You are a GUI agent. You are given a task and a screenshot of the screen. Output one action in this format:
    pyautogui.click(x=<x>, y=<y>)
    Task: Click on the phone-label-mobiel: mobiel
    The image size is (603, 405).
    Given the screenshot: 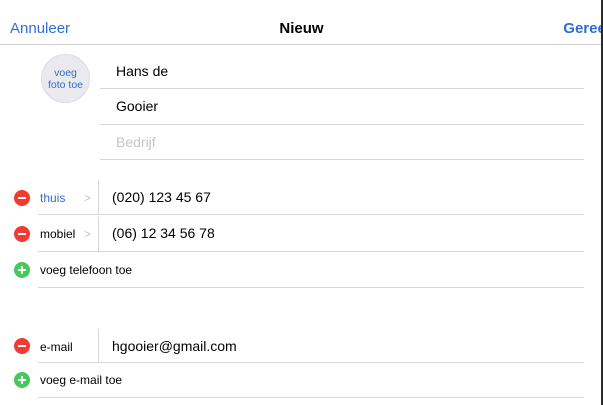 What is the action you would take?
    pyautogui.click(x=57, y=234)
    